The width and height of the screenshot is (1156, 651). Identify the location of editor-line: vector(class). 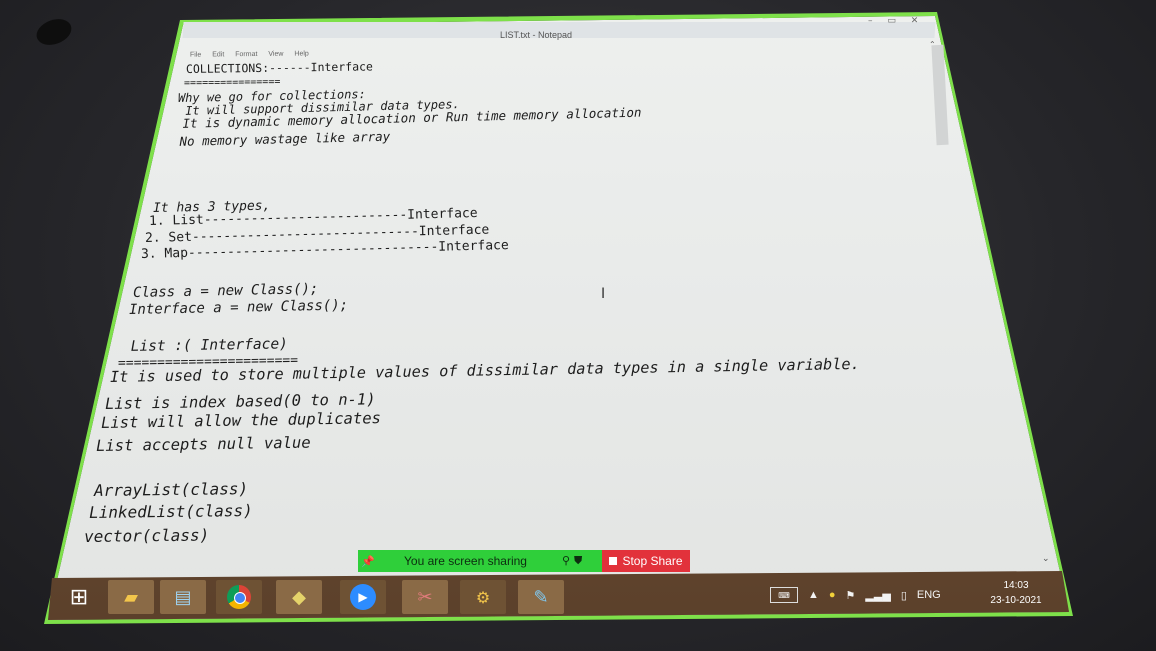
(146, 535).